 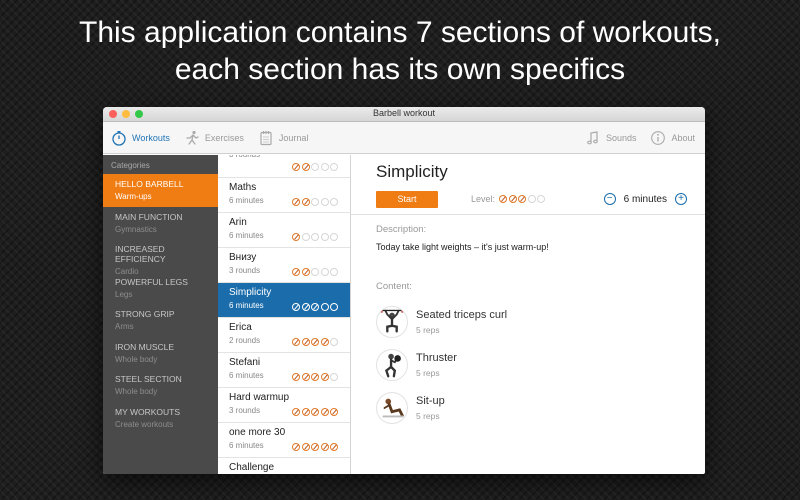 I want to click on tab-workouts-label: Workouts, so click(x=151, y=137).